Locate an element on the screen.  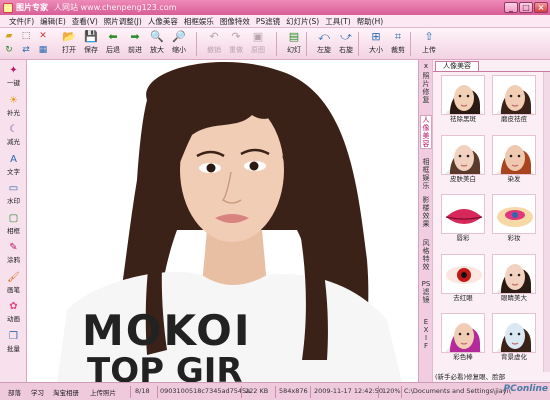
side-tab: 照片修复 is located at coordinates (426, 88).